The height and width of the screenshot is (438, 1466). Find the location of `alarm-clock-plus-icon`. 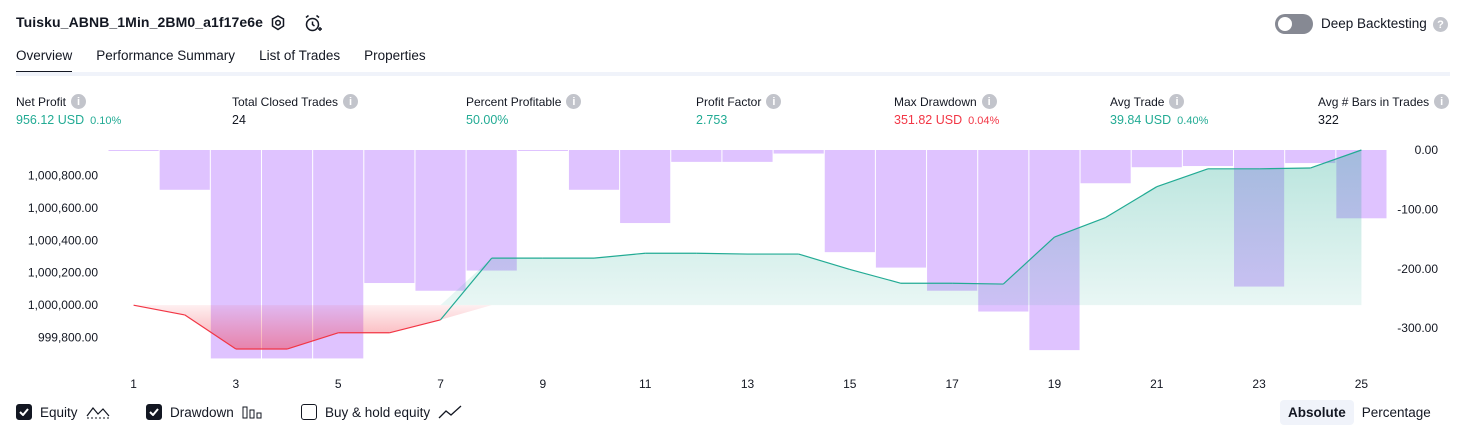

alarm-clock-plus-icon is located at coordinates (312, 23).